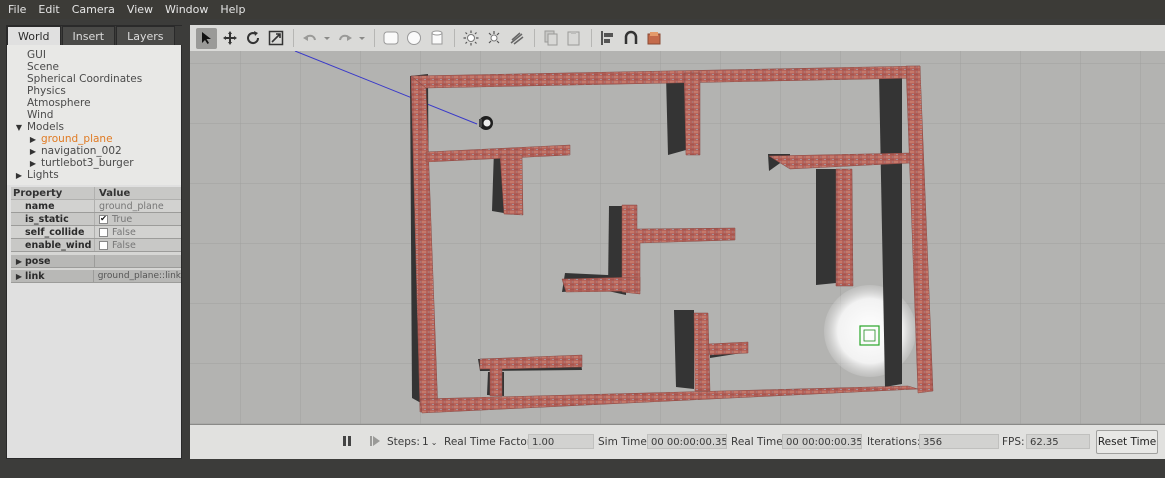 The width and height of the screenshot is (1165, 478). I want to click on property-row: is_static ✔ True, so click(96, 219).